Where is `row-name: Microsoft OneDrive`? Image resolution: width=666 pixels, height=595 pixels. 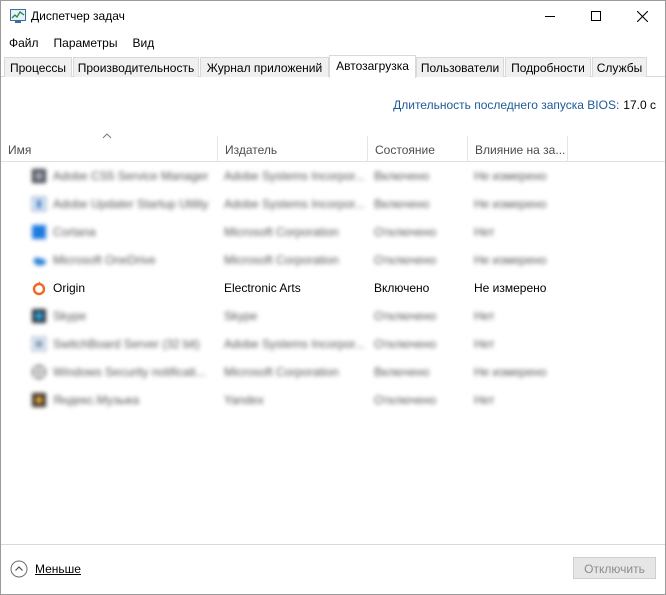
row-name: Microsoft OneDrive is located at coordinates (104, 260).